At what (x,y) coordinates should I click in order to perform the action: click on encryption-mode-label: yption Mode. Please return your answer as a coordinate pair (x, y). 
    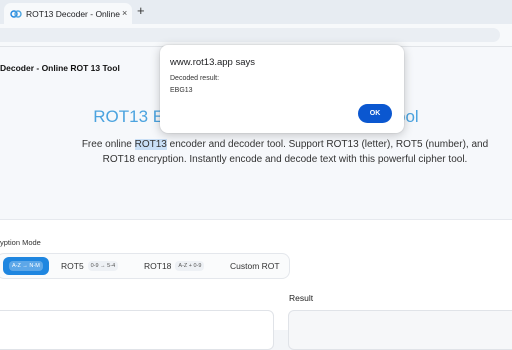
    Looking at the image, I should click on (20, 242).